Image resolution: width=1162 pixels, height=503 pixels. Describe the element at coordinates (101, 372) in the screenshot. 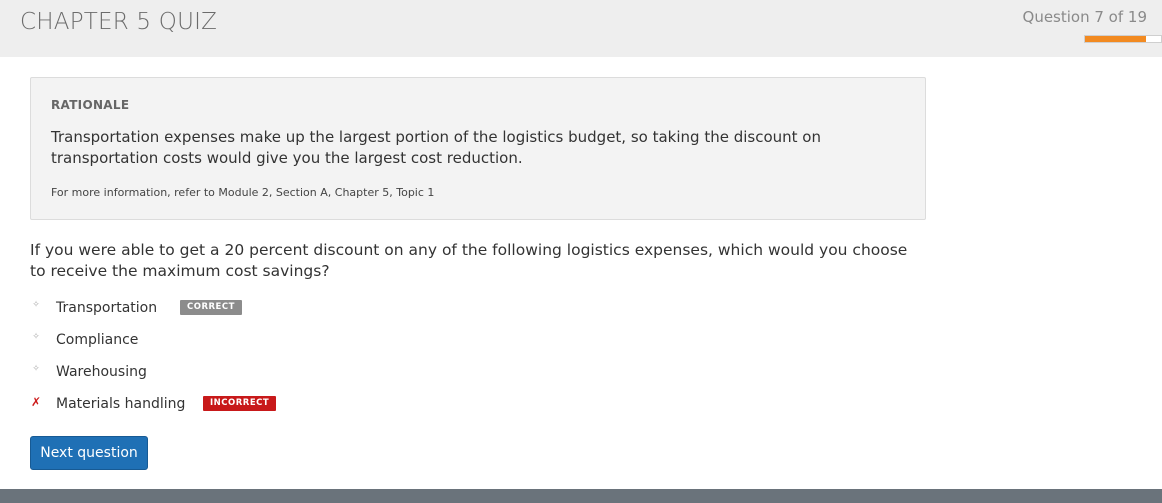

I see `answer-label: Warehousing` at that location.